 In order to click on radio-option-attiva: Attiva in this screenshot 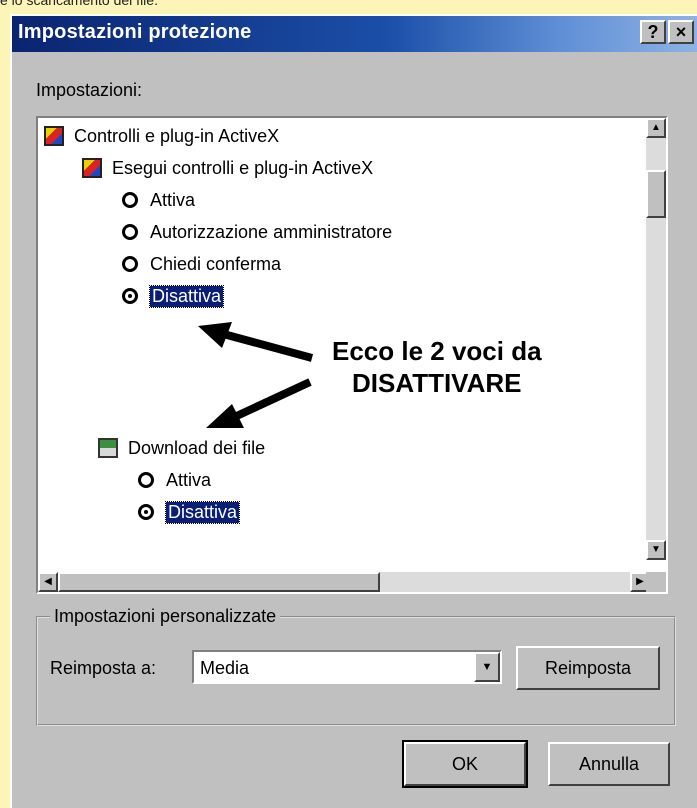, I will do `click(158, 200)`.